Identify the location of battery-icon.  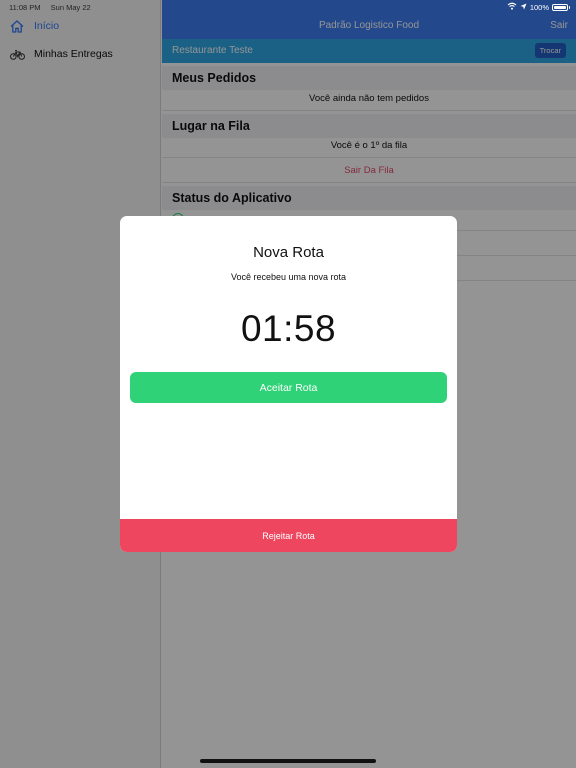
(561, 7).